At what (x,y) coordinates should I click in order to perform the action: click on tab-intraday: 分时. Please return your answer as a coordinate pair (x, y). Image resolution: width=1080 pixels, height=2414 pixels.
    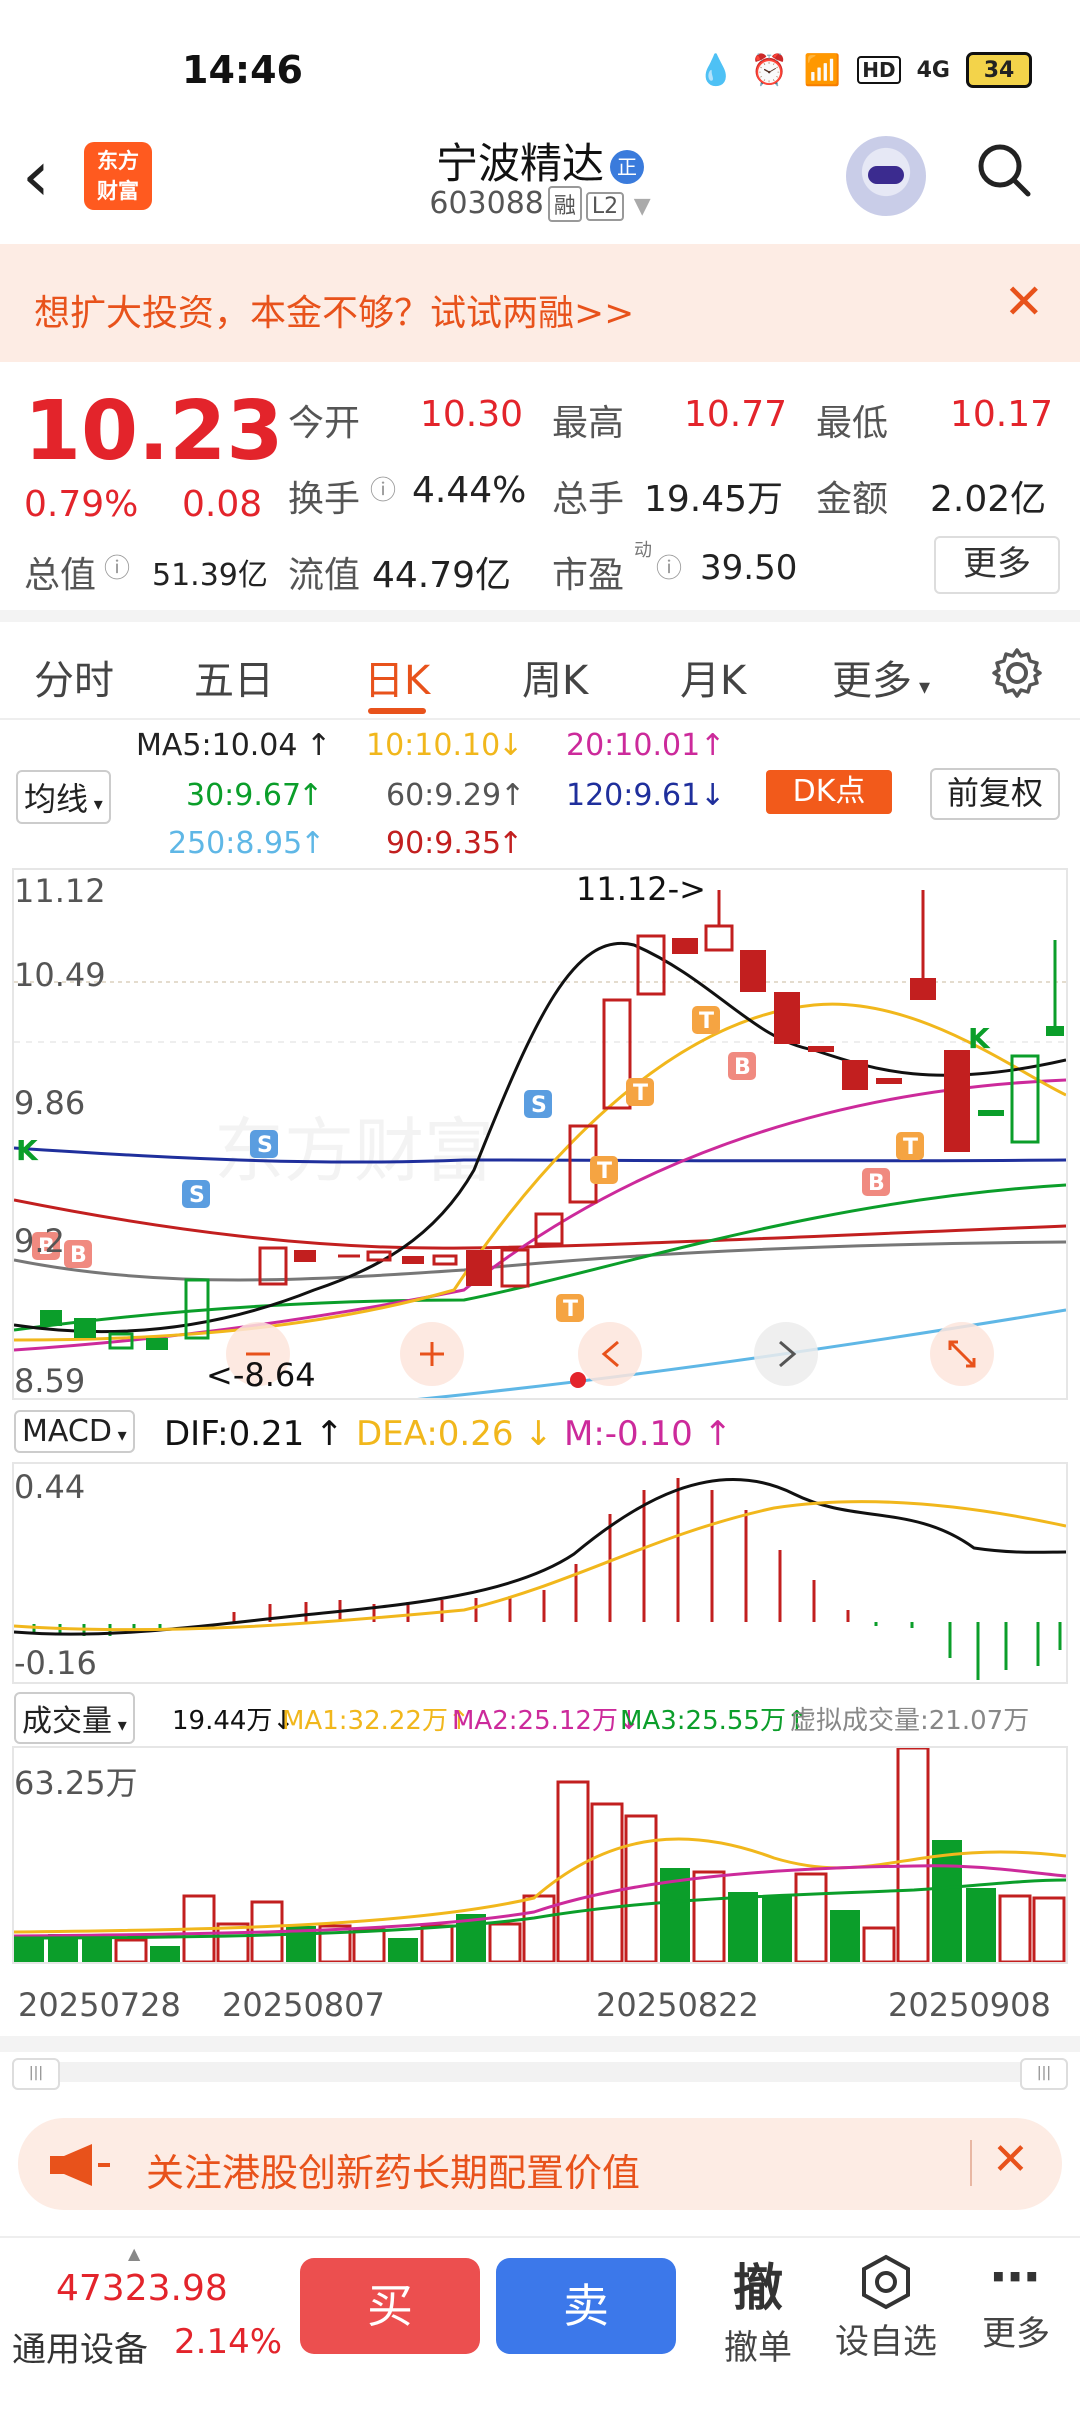
    Looking at the image, I should click on (74, 677).